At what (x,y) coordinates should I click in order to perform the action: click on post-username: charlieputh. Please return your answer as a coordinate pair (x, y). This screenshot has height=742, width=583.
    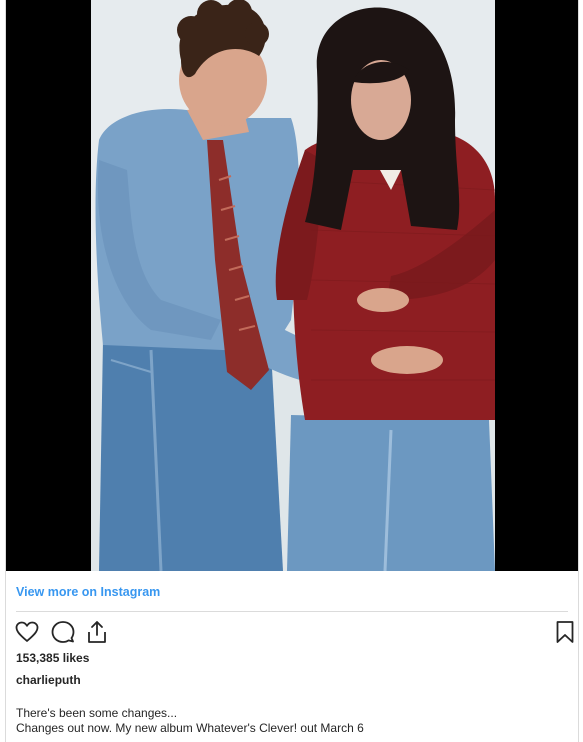
    Looking at the image, I should click on (48, 680).